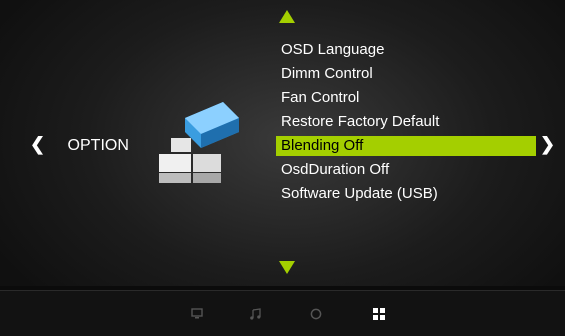  I want to click on scroll-down-arrow-icon, so click(287, 267).